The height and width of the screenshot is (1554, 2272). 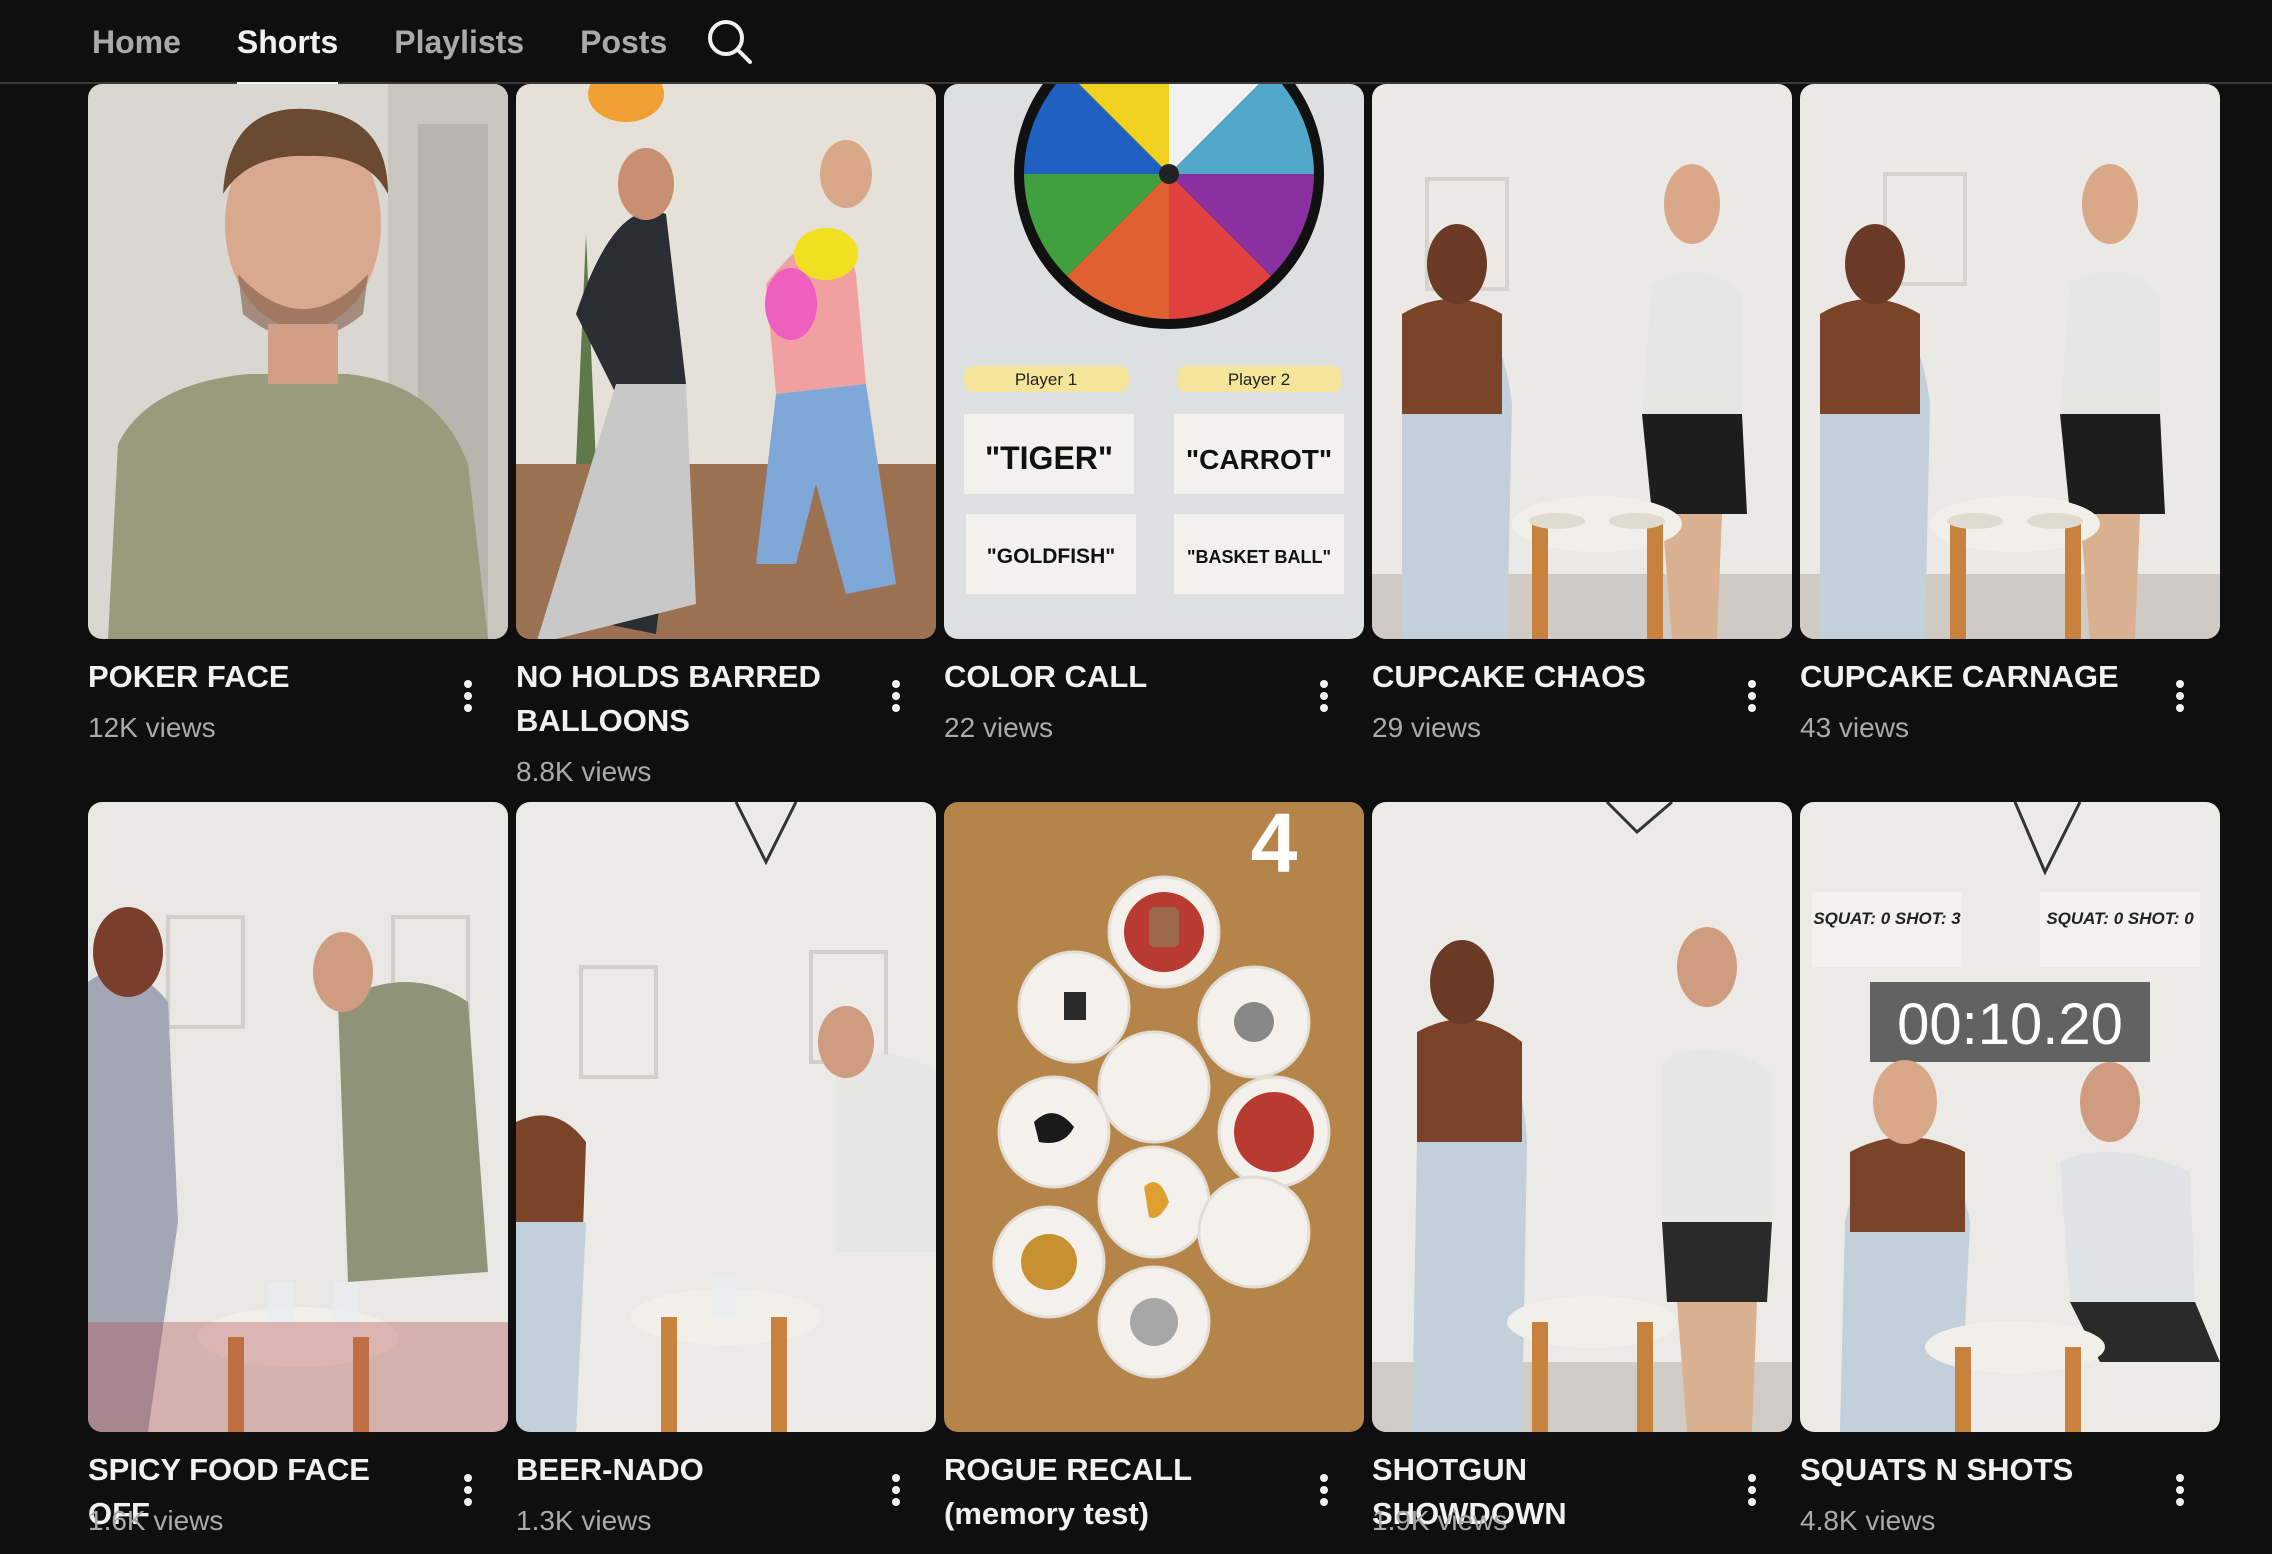 What do you see at coordinates (686, 1470) in the screenshot?
I see `short-title: BEER-NADO` at bounding box center [686, 1470].